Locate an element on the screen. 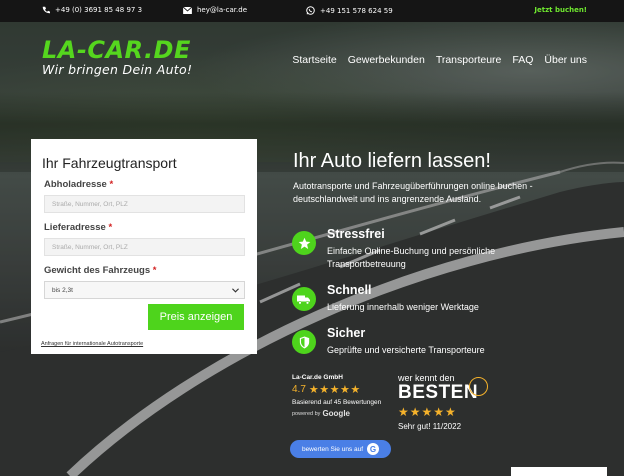  weight-selected-value: bis 2,3t is located at coordinates (62, 290).